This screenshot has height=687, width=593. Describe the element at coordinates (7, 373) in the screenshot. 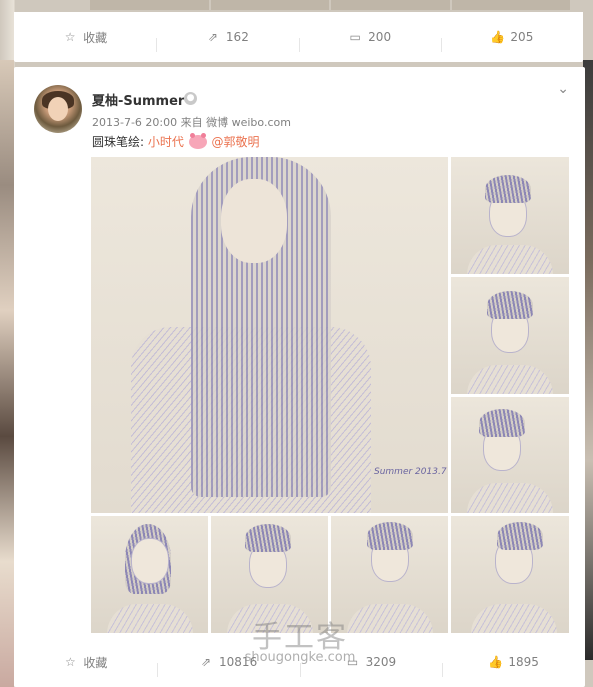

I see `left-background-edge` at that location.